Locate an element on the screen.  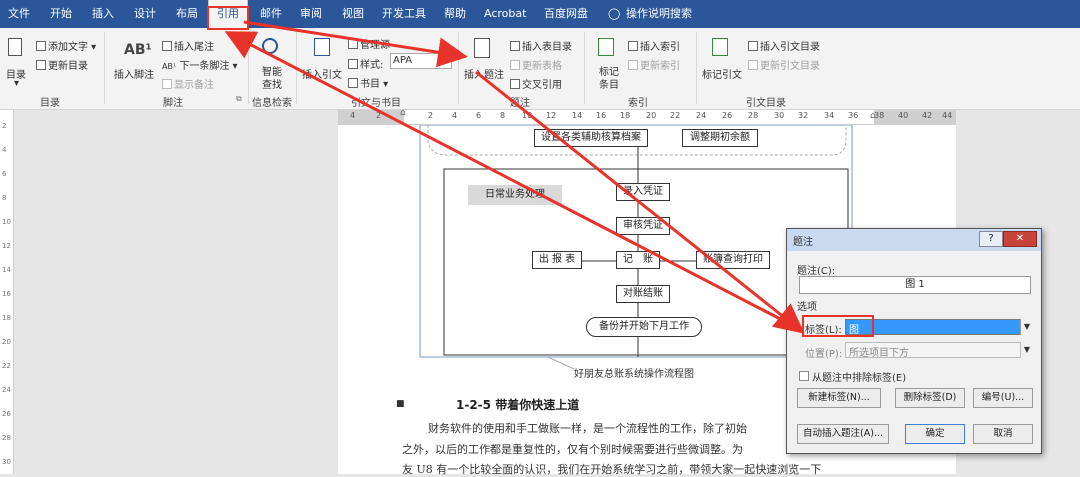
cancel-button: 取消 is located at coordinates (1003, 434).